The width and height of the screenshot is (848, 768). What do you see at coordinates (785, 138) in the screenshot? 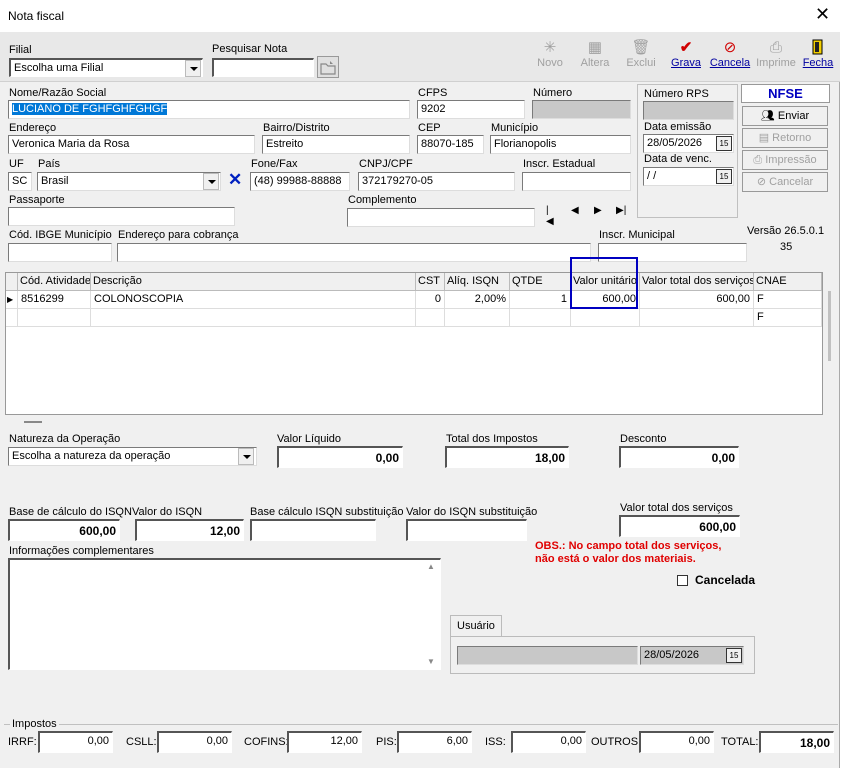
I see `retorno-button: ▤ Retorno` at bounding box center [785, 138].